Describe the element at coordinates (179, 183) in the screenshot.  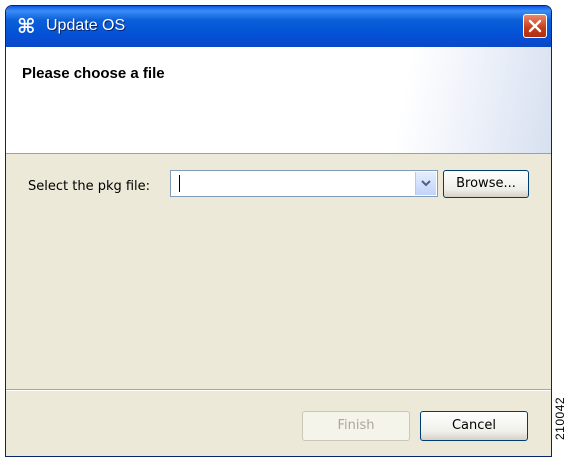
I see `text-caret` at that location.